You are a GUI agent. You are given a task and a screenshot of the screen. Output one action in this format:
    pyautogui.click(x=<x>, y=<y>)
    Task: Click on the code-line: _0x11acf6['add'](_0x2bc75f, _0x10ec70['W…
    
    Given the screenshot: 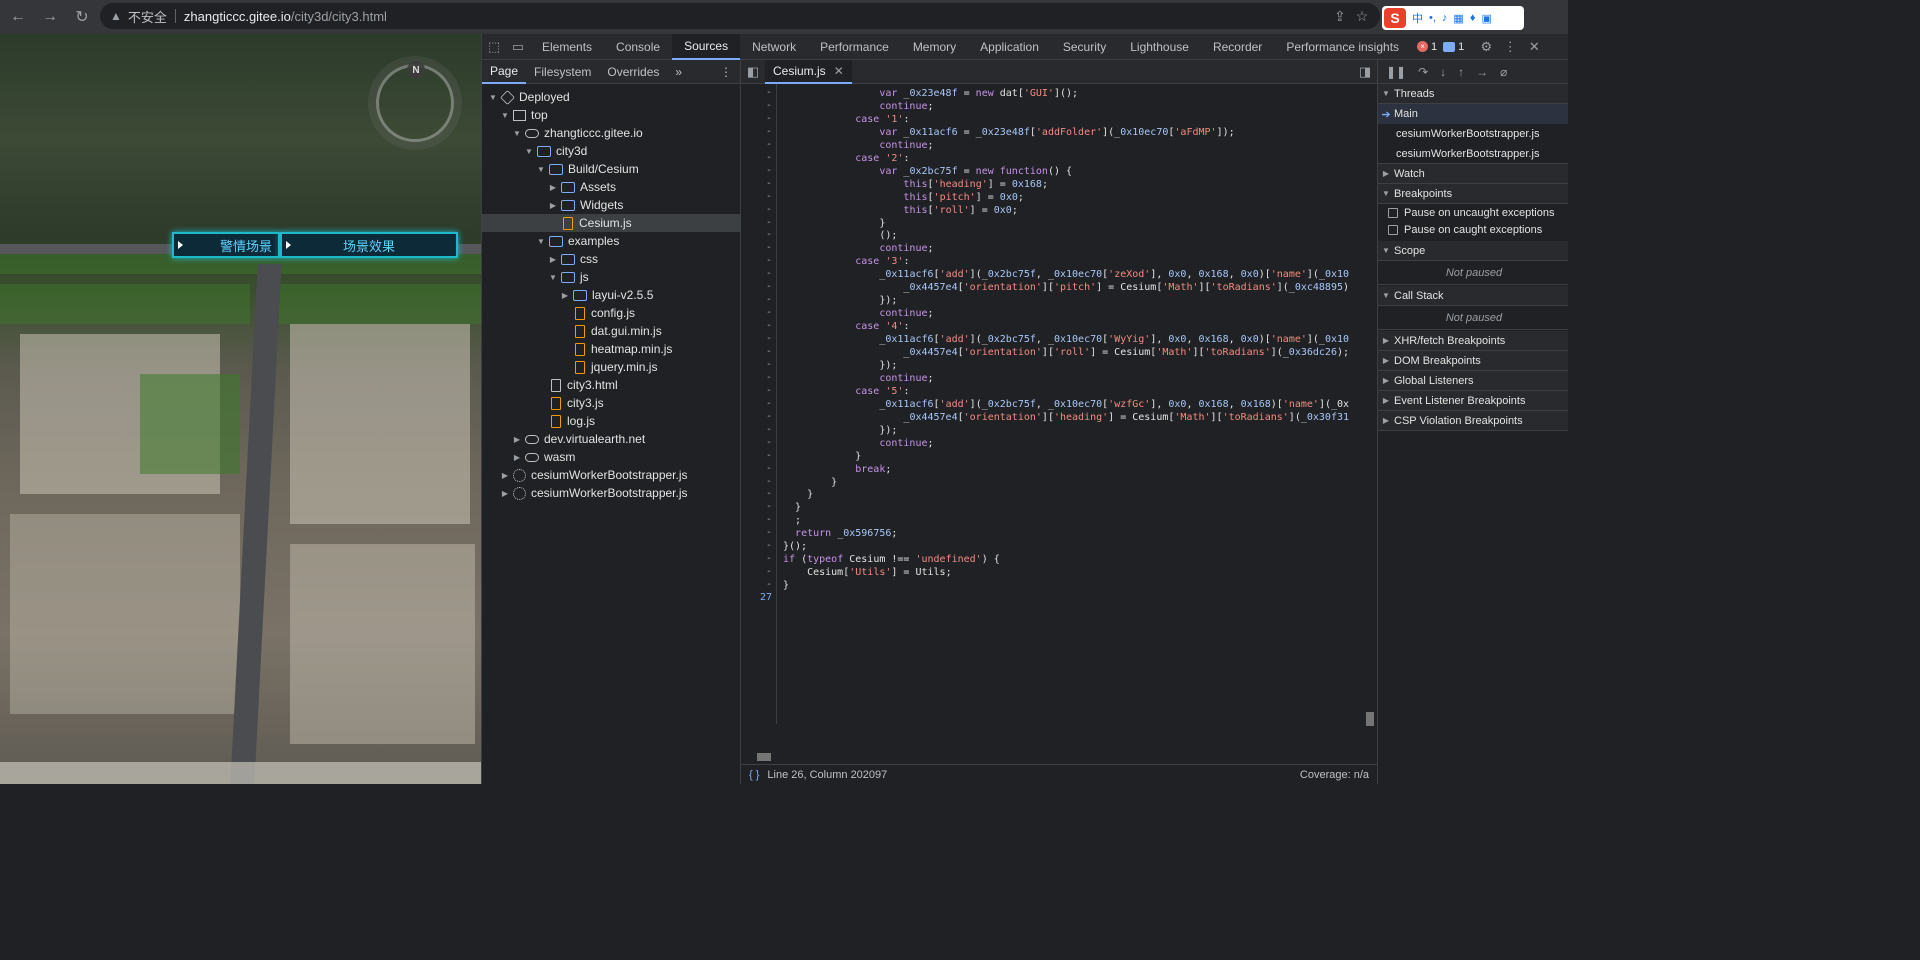 What is the action you would take?
    pyautogui.click(x=1066, y=339)
    